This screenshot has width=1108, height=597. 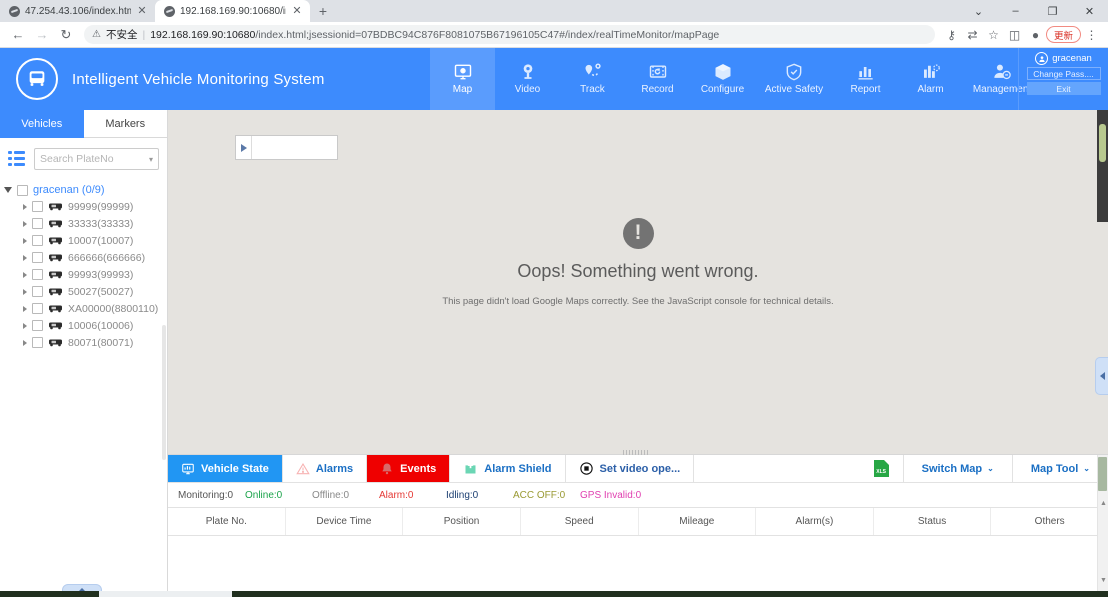 What do you see at coordinates (592, 89) in the screenshot?
I see `nav-label: Track` at bounding box center [592, 89].